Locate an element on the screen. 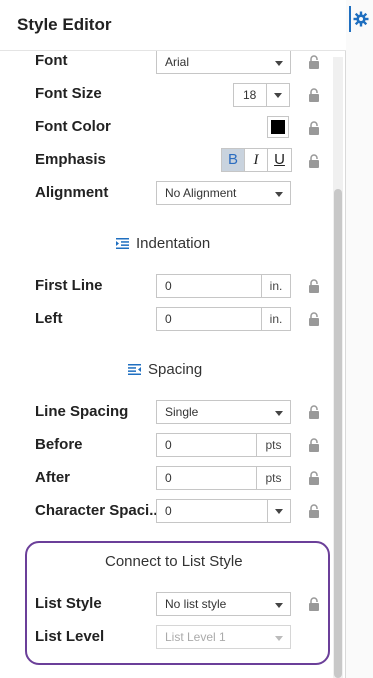  settings-tab is located at coordinates (360, 19).